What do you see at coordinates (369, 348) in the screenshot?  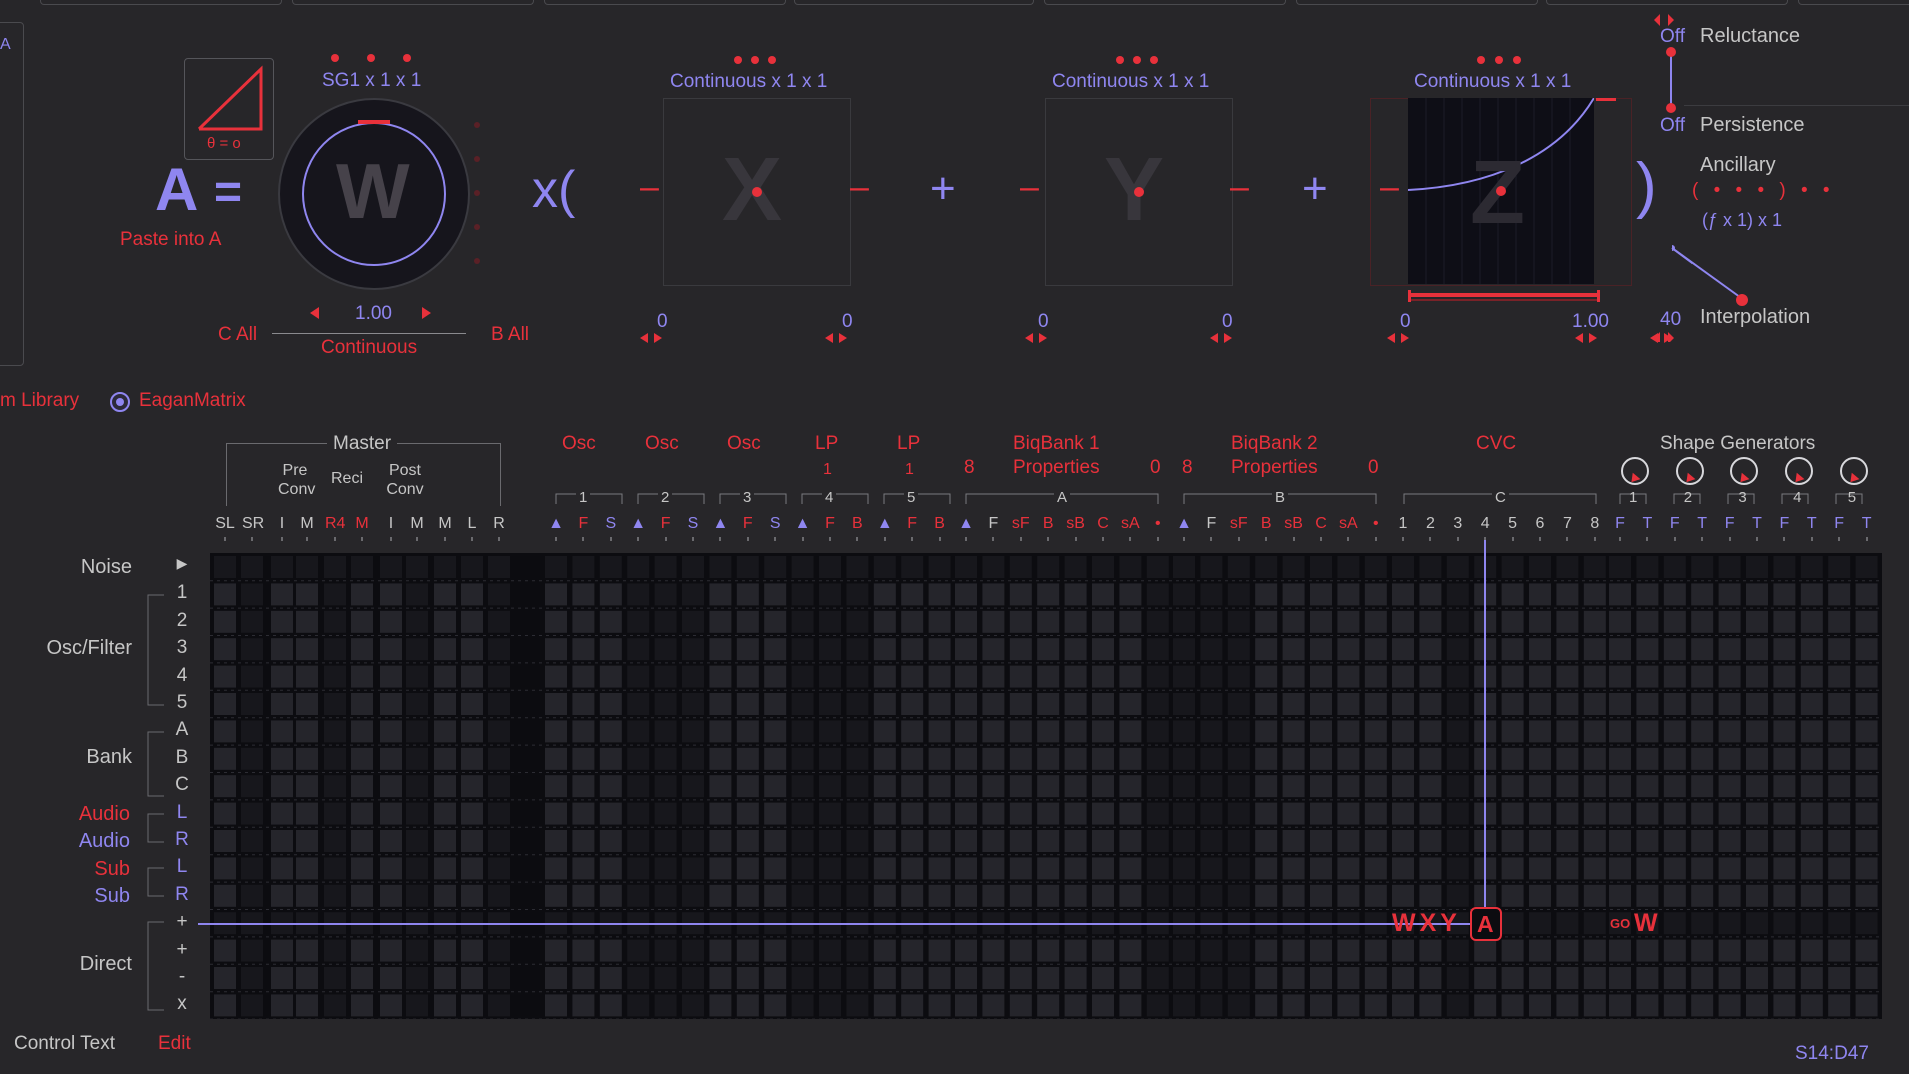 I see `w-mode: Continuous` at bounding box center [369, 348].